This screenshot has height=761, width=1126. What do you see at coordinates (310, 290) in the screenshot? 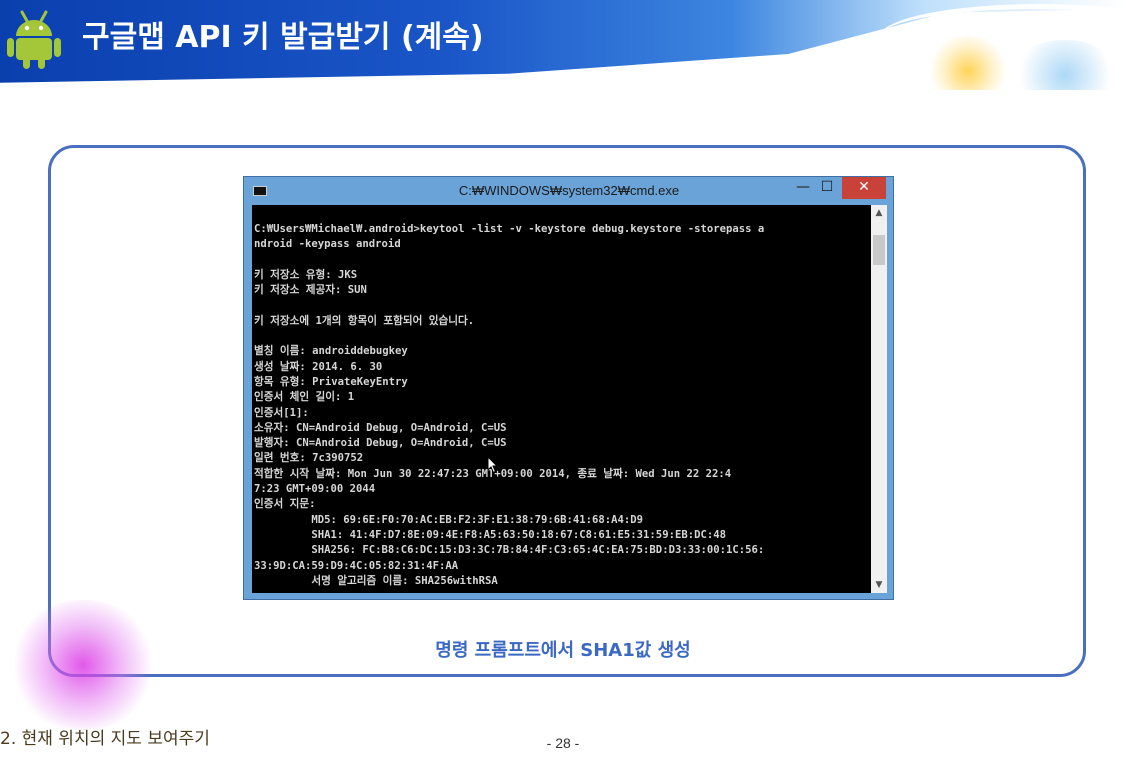
I see `console-line: 키 저장소 제공자: SUN` at bounding box center [310, 290].